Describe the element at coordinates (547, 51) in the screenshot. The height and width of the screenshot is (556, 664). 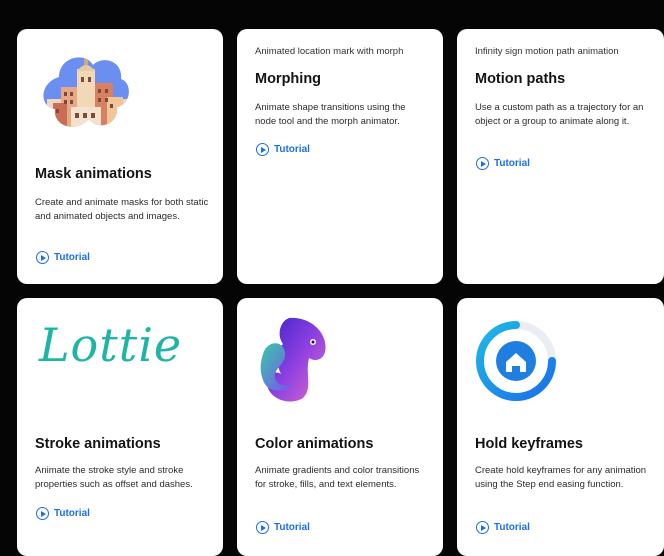
I see `card-eyebrow: Infinity sign motion path animation` at that location.